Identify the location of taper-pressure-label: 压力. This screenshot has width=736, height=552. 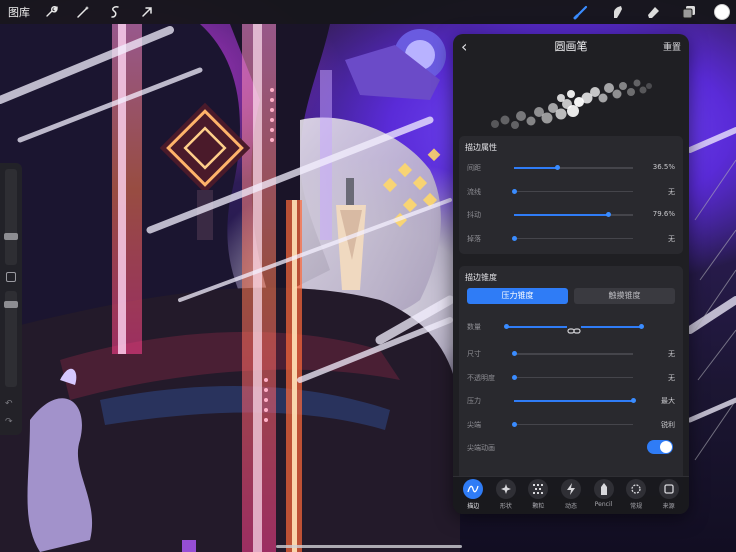
(474, 401).